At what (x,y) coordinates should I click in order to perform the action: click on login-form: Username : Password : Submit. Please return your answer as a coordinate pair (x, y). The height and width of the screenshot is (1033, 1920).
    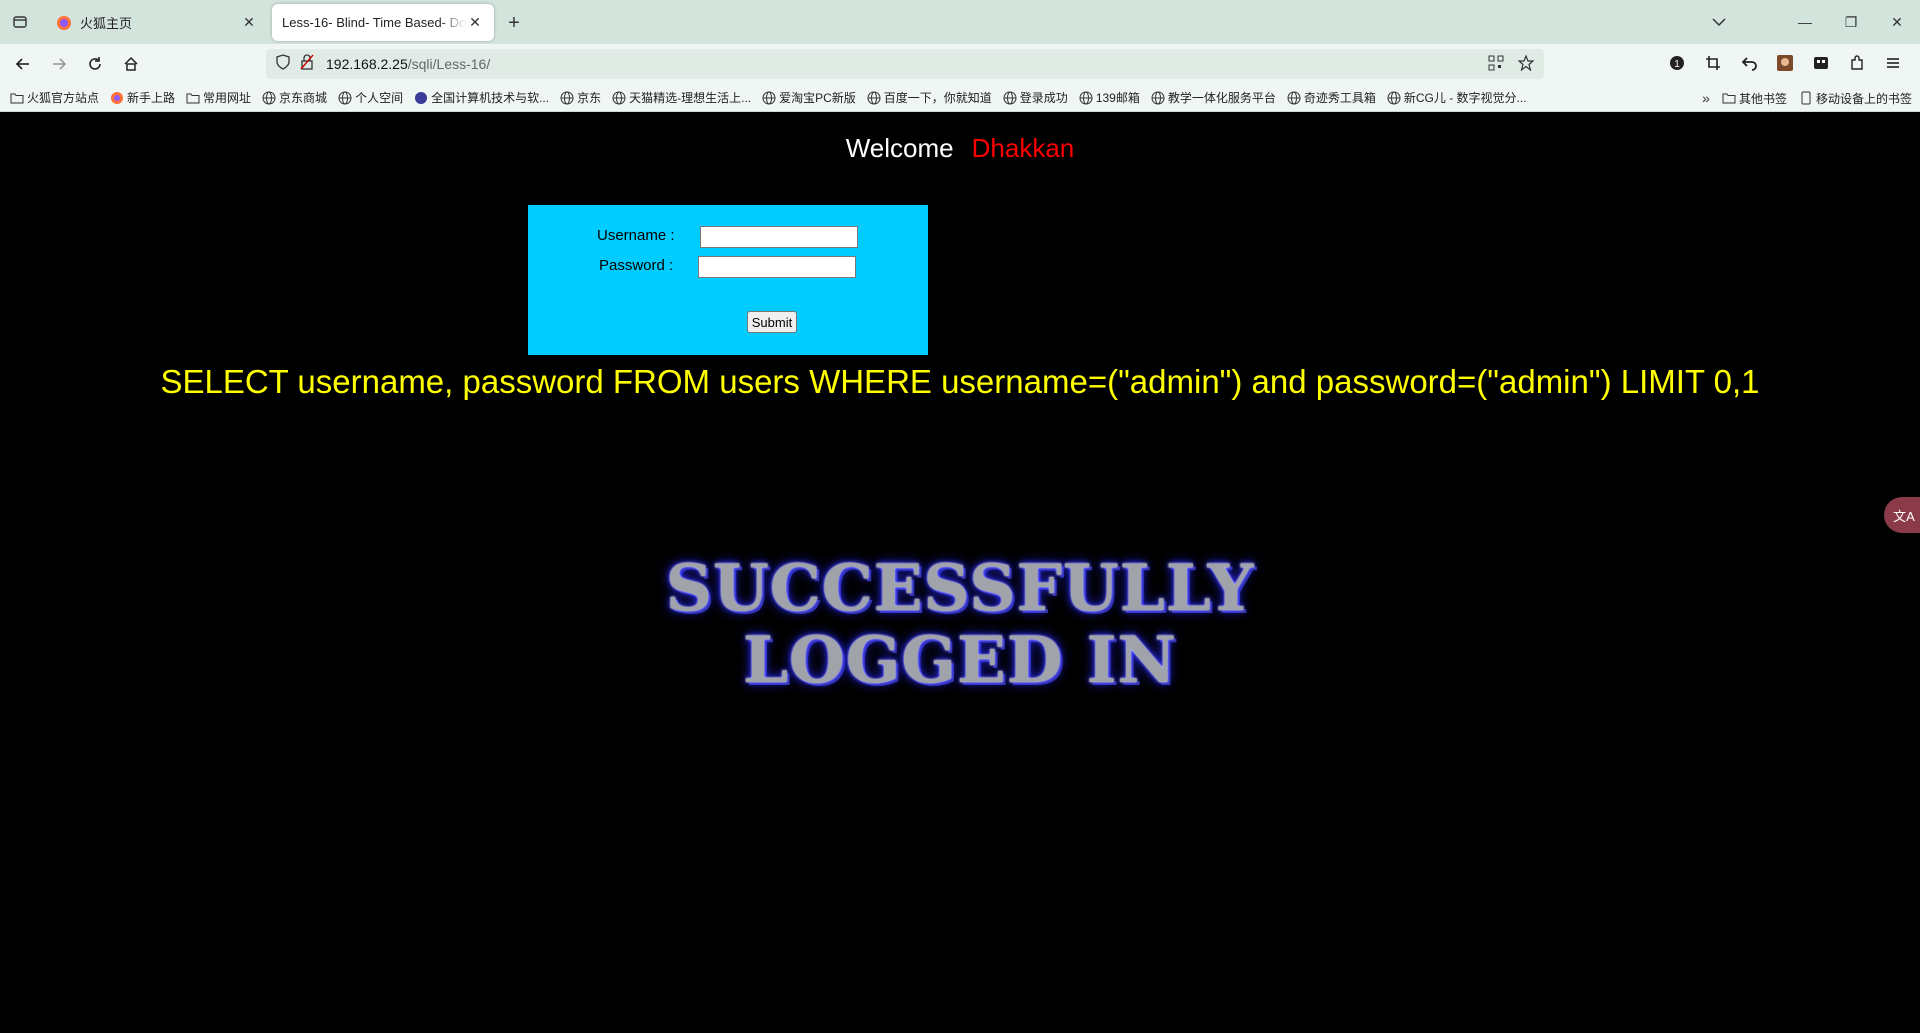
    Looking at the image, I should click on (728, 280).